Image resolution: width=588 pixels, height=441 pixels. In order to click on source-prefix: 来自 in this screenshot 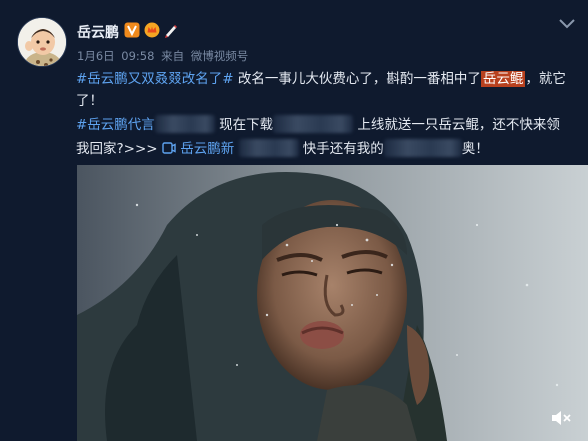, I will do `click(173, 56)`.